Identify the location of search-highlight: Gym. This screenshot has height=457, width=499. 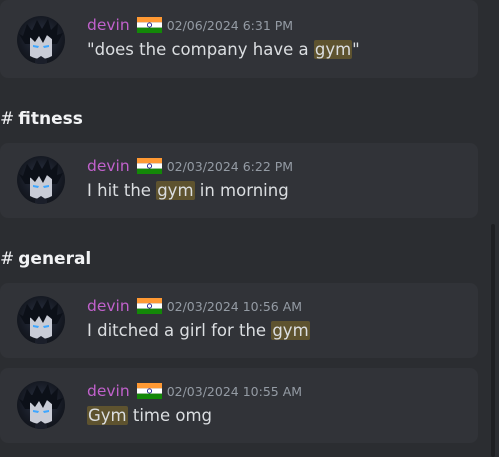
(107, 415).